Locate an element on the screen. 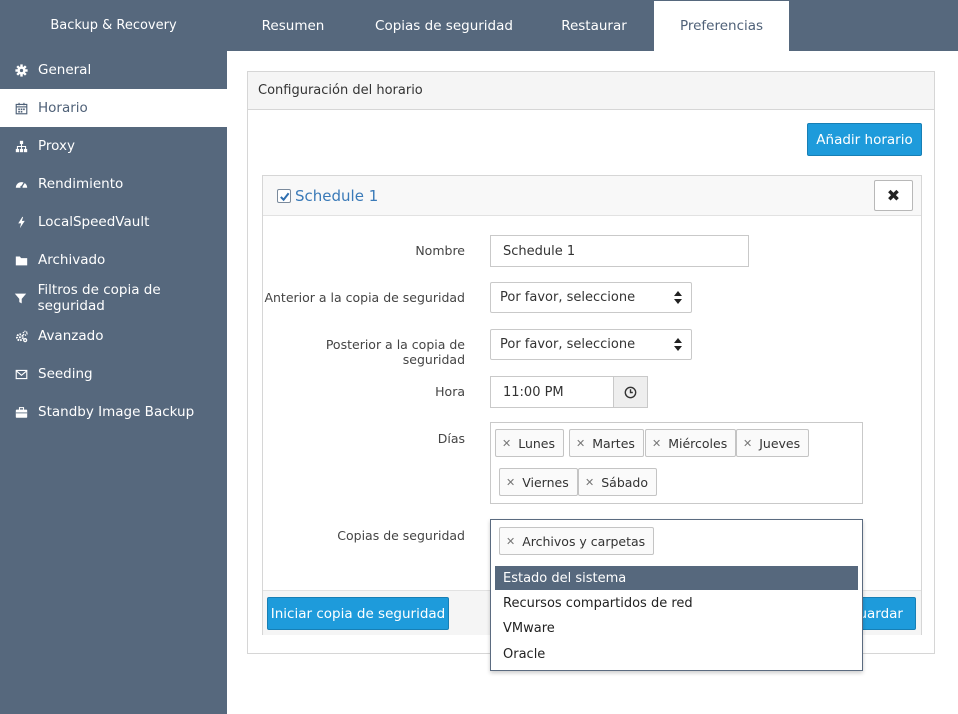 The height and width of the screenshot is (714, 958). check-icon is located at coordinates (284, 196).